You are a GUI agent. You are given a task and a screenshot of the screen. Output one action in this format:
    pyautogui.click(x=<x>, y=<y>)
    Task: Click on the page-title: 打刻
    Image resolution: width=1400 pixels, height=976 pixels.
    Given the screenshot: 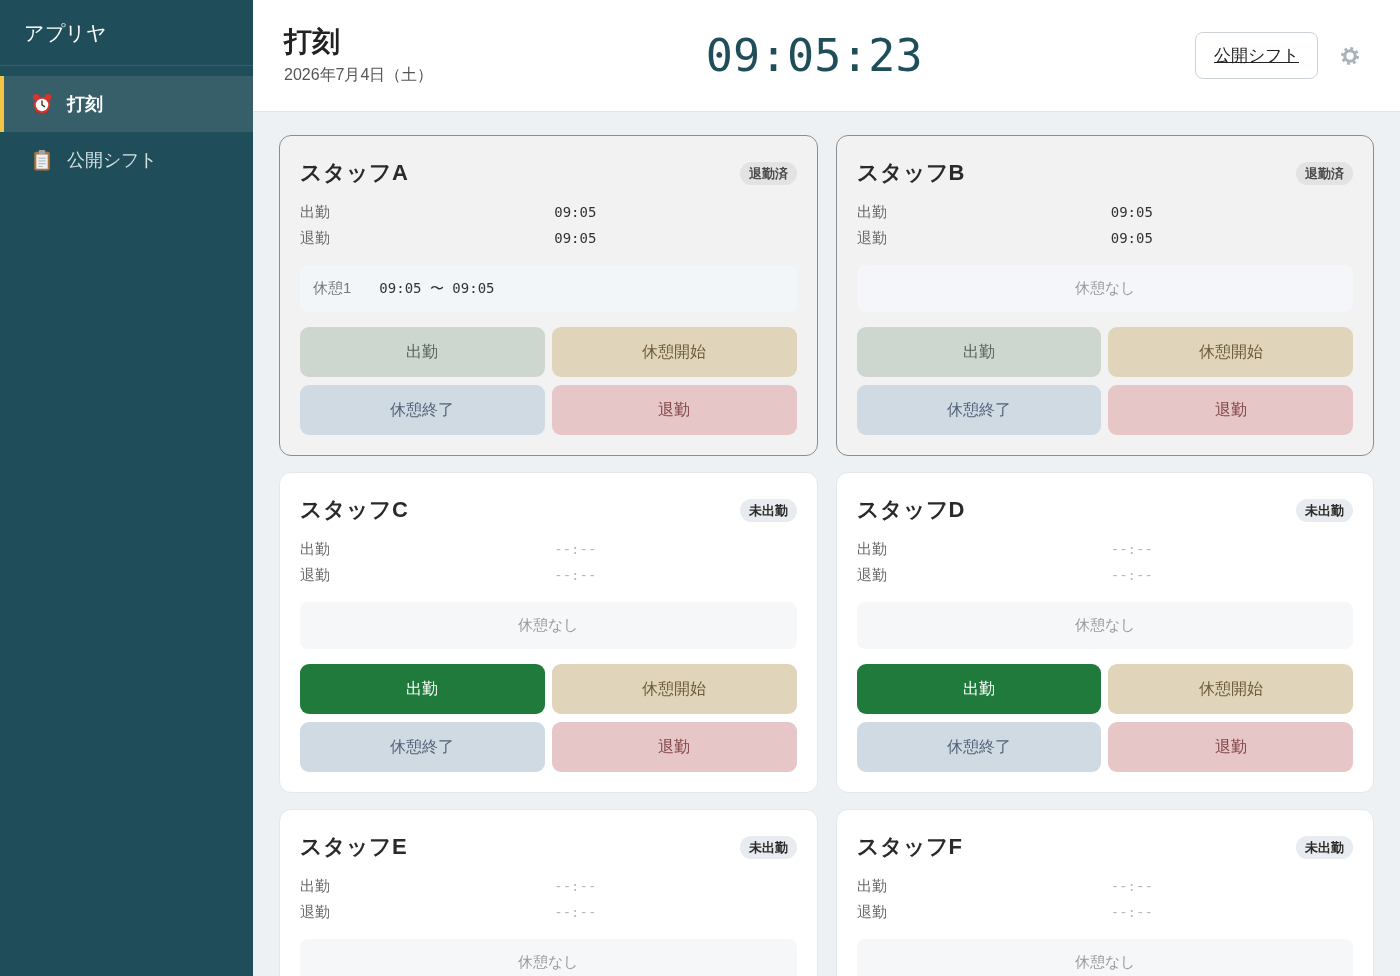 What is the action you would take?
    pyautogui.click(x=312, y=42)
    